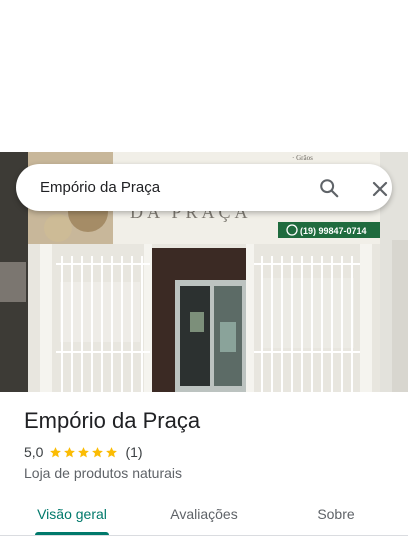  Describe the element at coordinates (380, 189) in the screenshot. I see `close-icon` at that location.